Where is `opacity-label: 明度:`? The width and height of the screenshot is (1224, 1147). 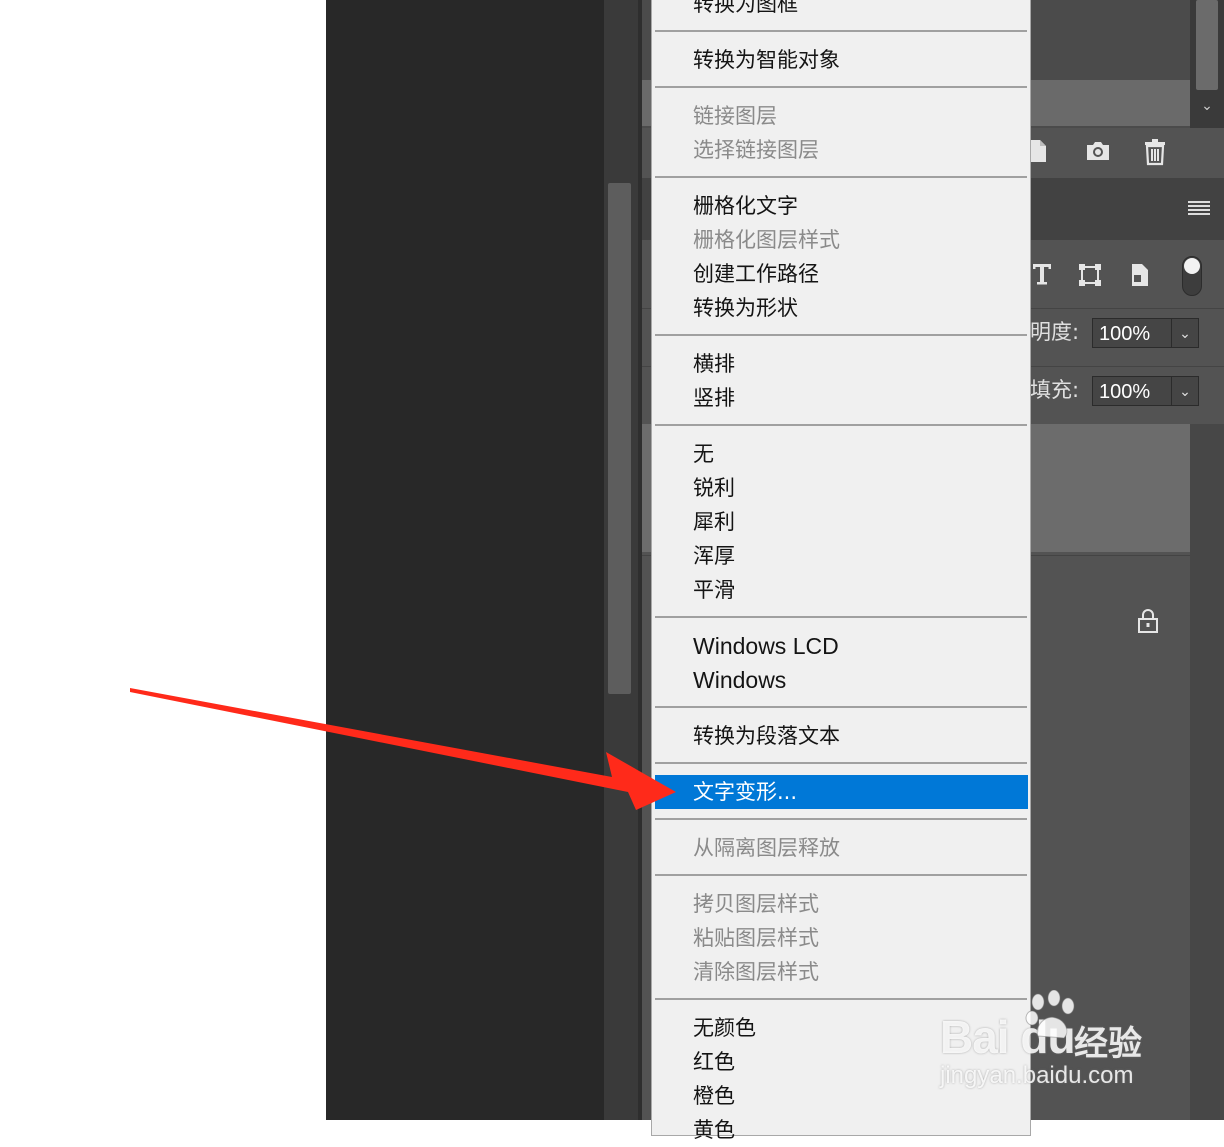 opacity-label: 明度: is located at coordinates (1055, 332).